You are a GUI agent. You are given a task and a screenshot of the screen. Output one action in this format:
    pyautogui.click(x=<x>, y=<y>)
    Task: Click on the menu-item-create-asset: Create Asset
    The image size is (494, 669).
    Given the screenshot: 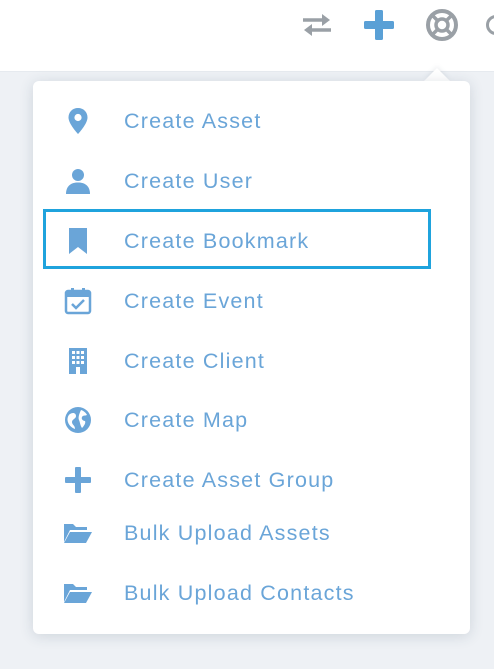 What is the action you would take?
    pyautogui.click(x=237, y=121)
    